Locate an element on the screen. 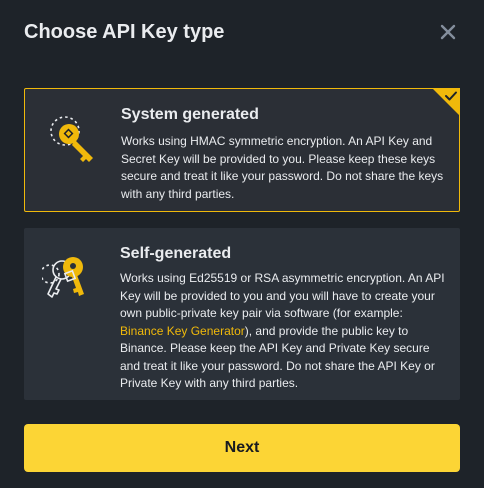 Image resolution: width=484 pixels, height=488 pixels. close-icon is located at coordinates (448, 32).